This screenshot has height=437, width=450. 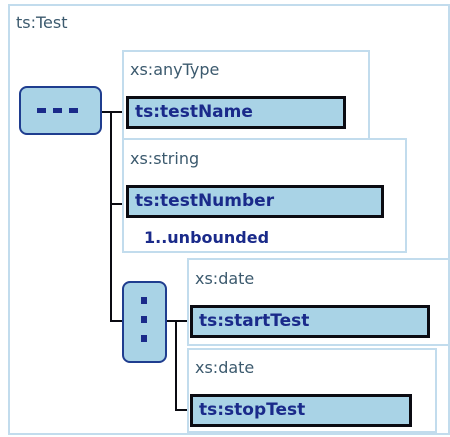 What do you see at coordinates (255, 201) in the screenshot?
I see `element-testnumber: ts:testNumber` at bounding box center [255, 201].